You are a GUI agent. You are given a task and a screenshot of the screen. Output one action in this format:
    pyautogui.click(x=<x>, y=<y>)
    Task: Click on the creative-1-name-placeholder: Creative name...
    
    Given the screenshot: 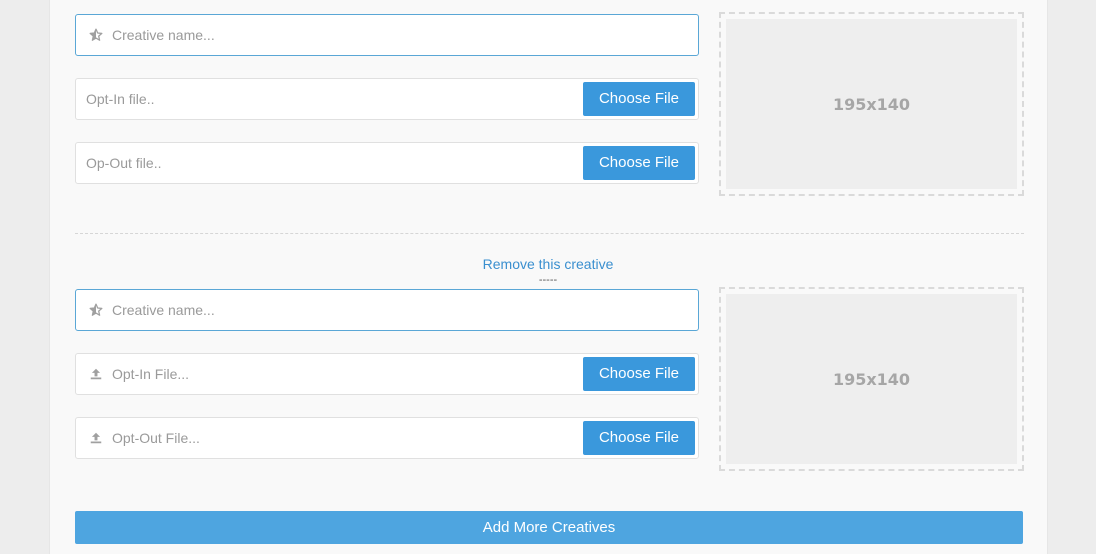 What is the action you would take?
    pyautogui.click(x=163, y=35)
    